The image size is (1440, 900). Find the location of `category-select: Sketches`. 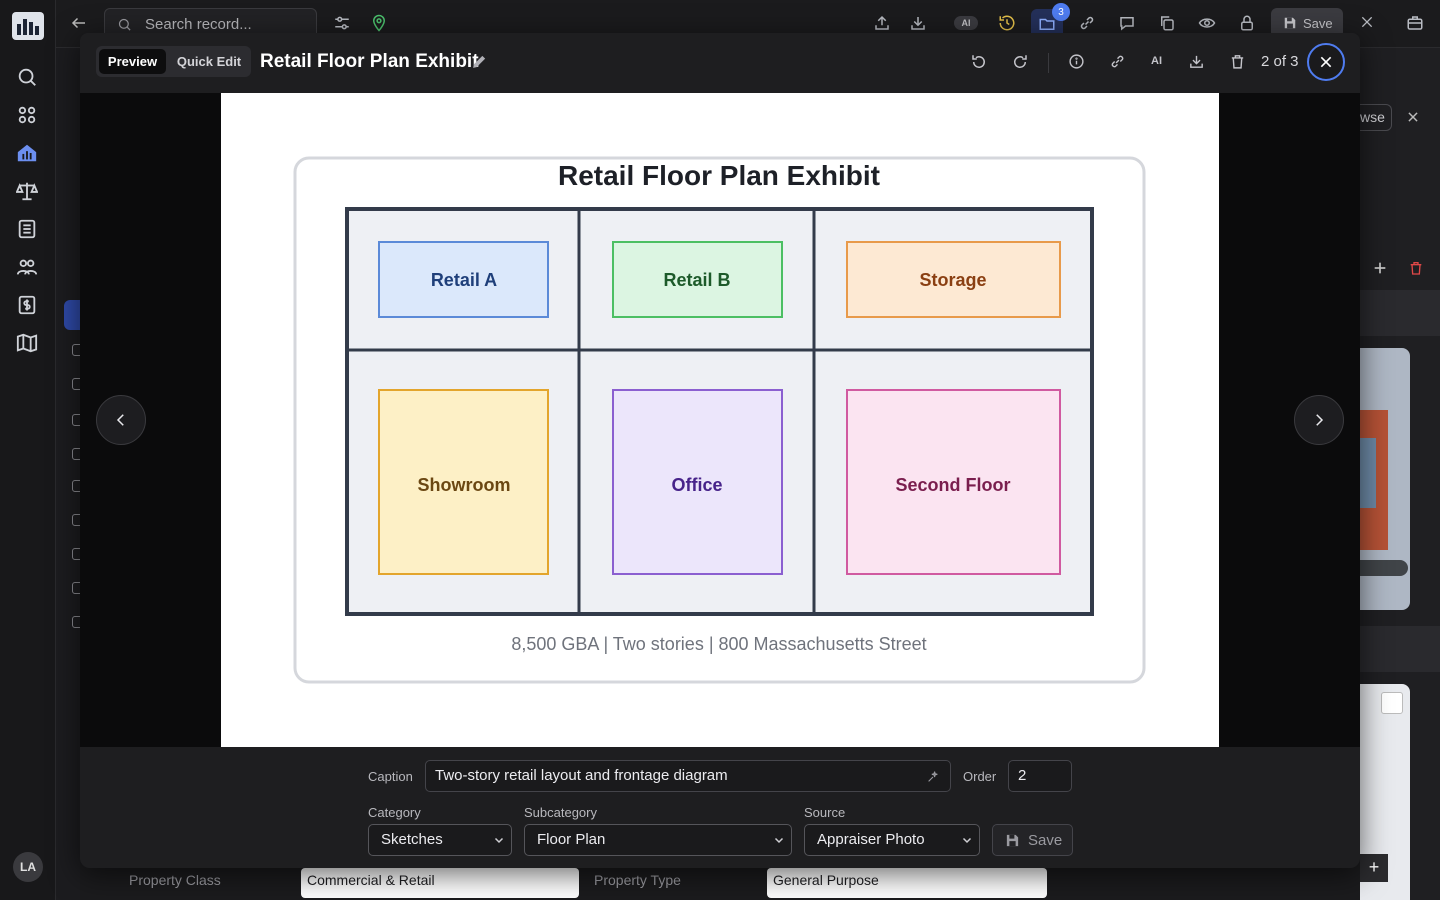

category-select: Sketches is located at coordinates (440, 840).